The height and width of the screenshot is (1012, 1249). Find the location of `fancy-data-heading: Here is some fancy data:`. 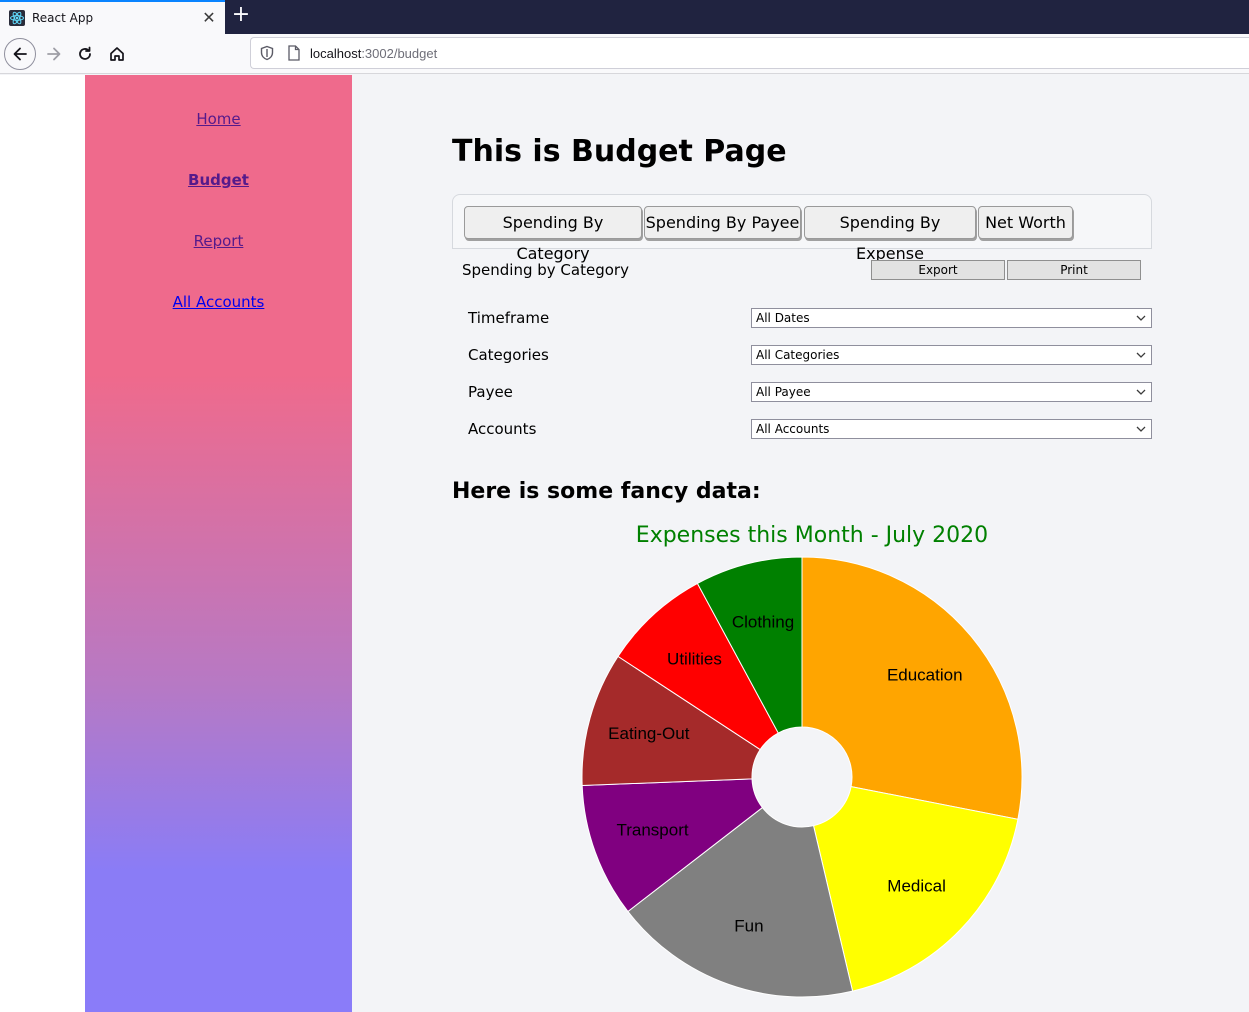

fancy-data-heading: Here is some fancy data: is located at coordinates (606, 491).